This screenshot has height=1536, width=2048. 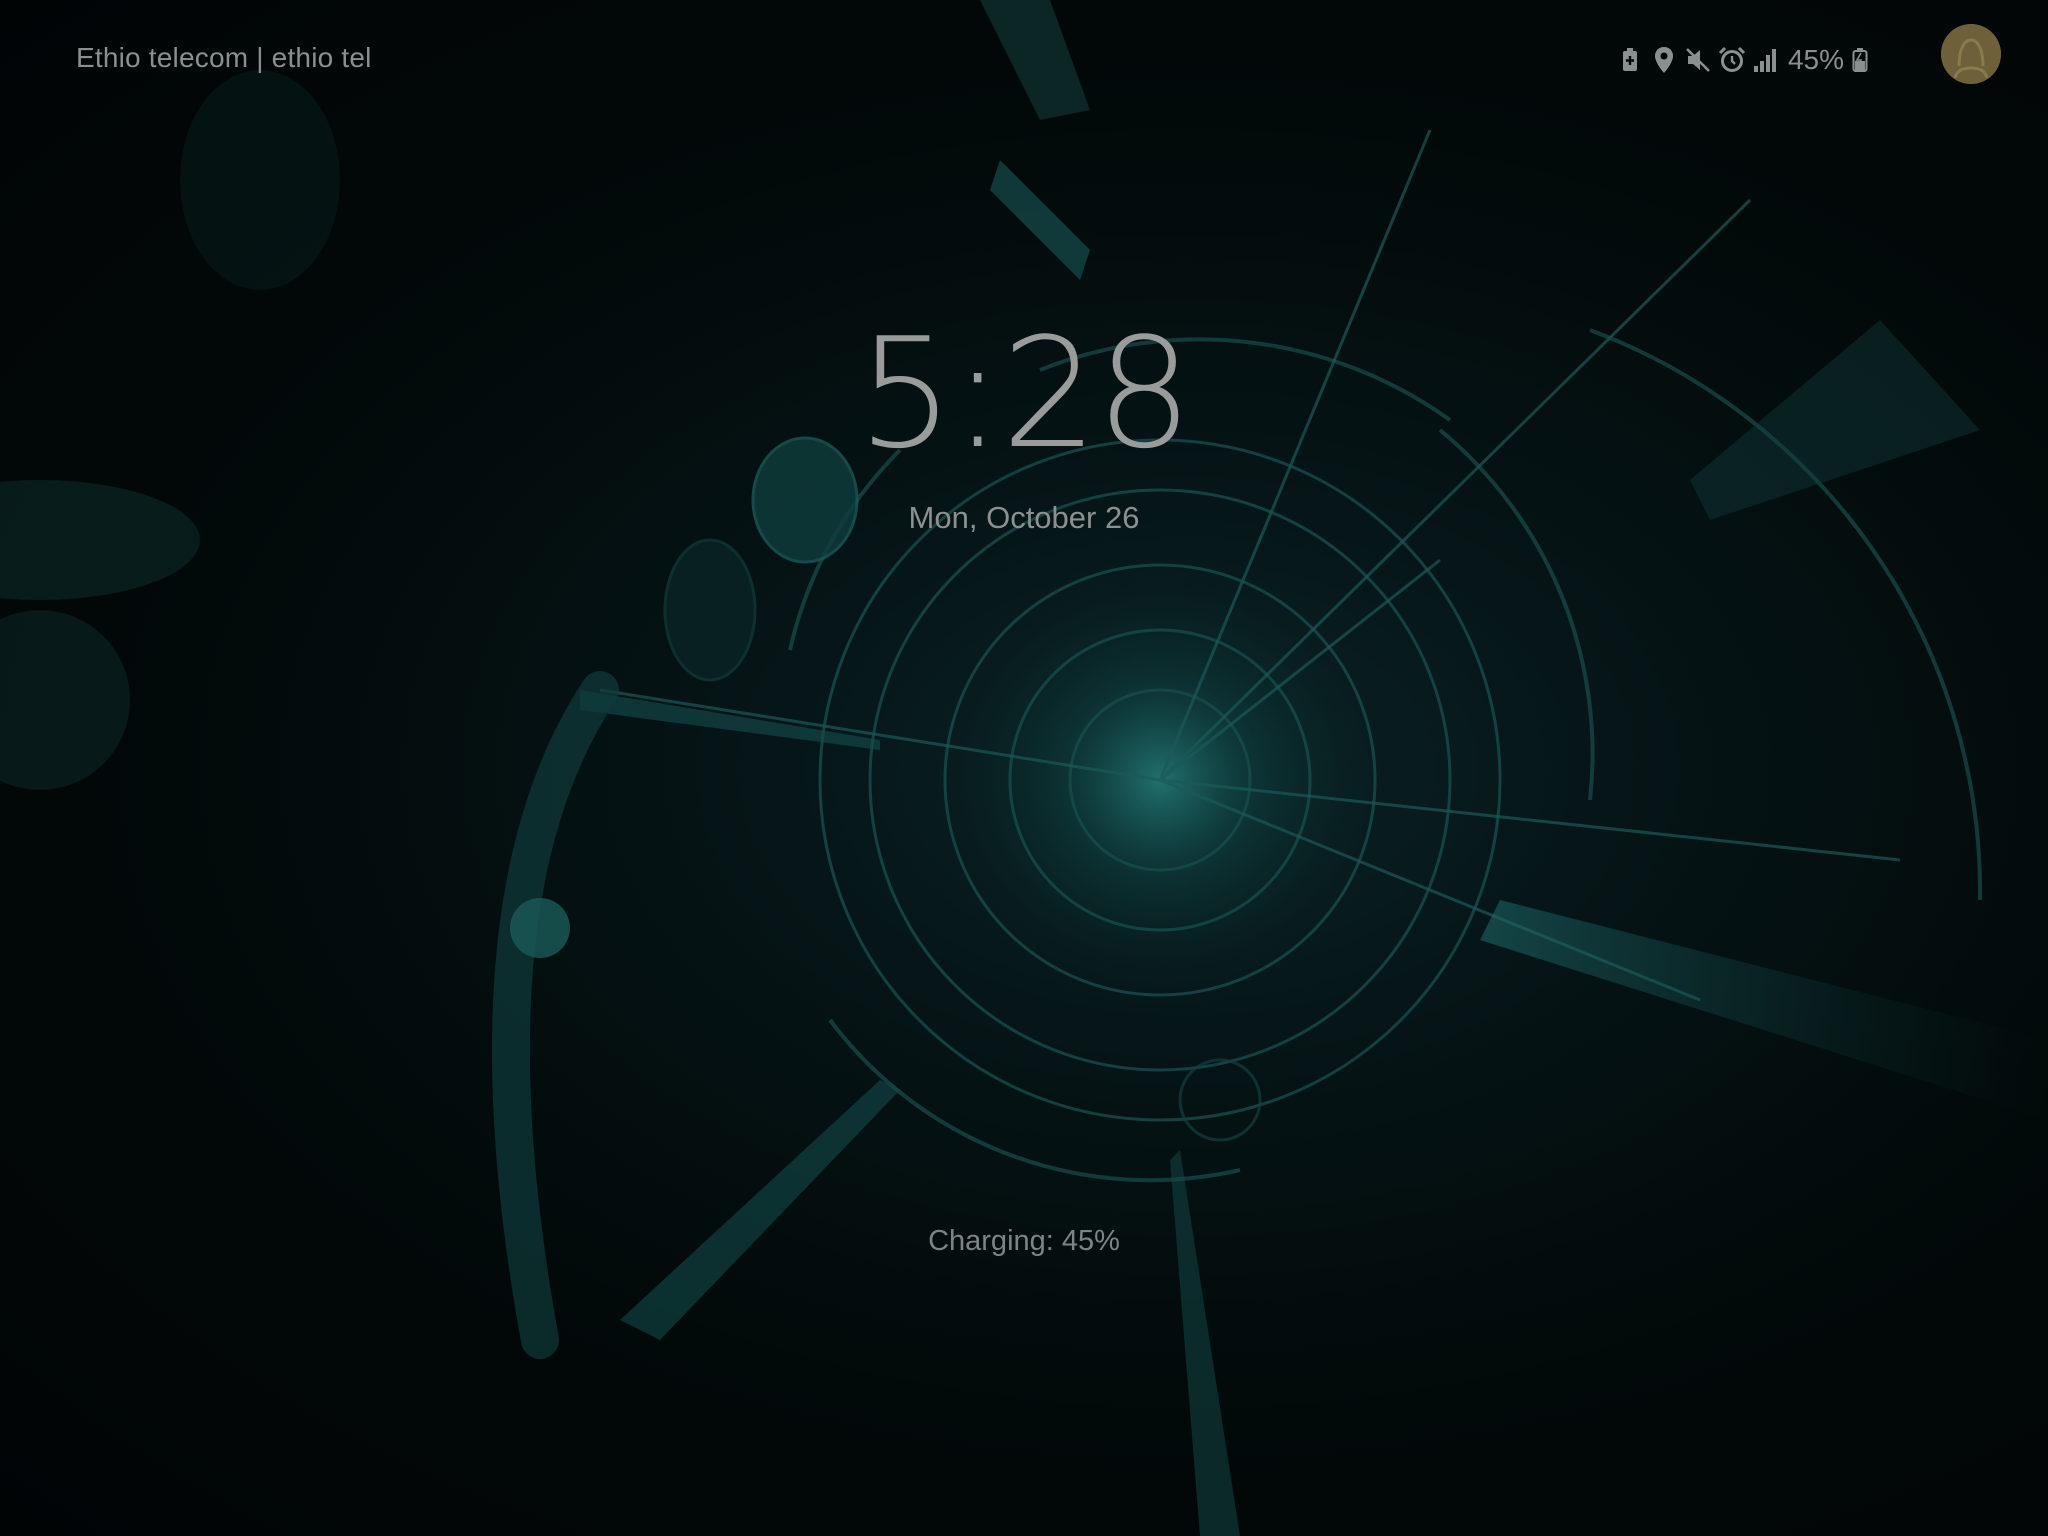 I want to click on lock-screen-clock: 5:28, so click(x=1024, y=393).